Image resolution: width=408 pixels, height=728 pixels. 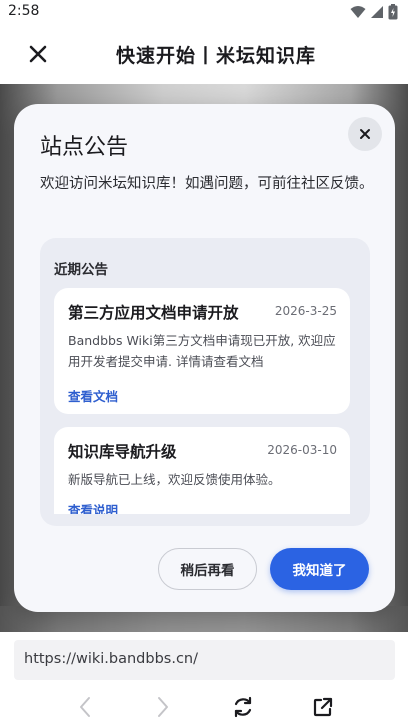 What do you see at coordinates (93, 507) in the screenshot?
I see `view-details-link: 查看说明` at bounding box center [93, 507].